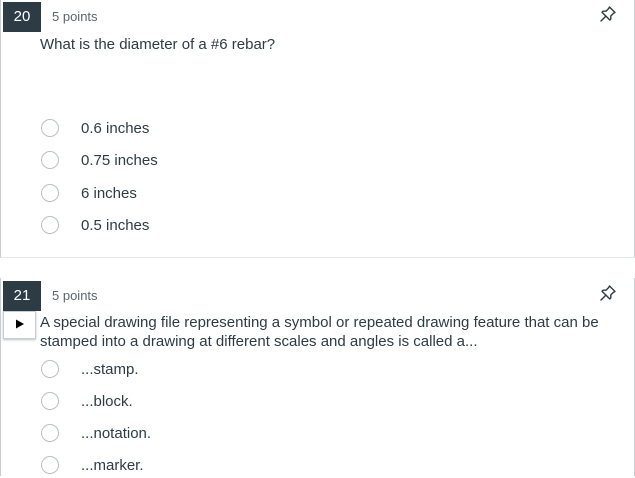  I want to click on answer-label: 6 inches, so click(109, 193).